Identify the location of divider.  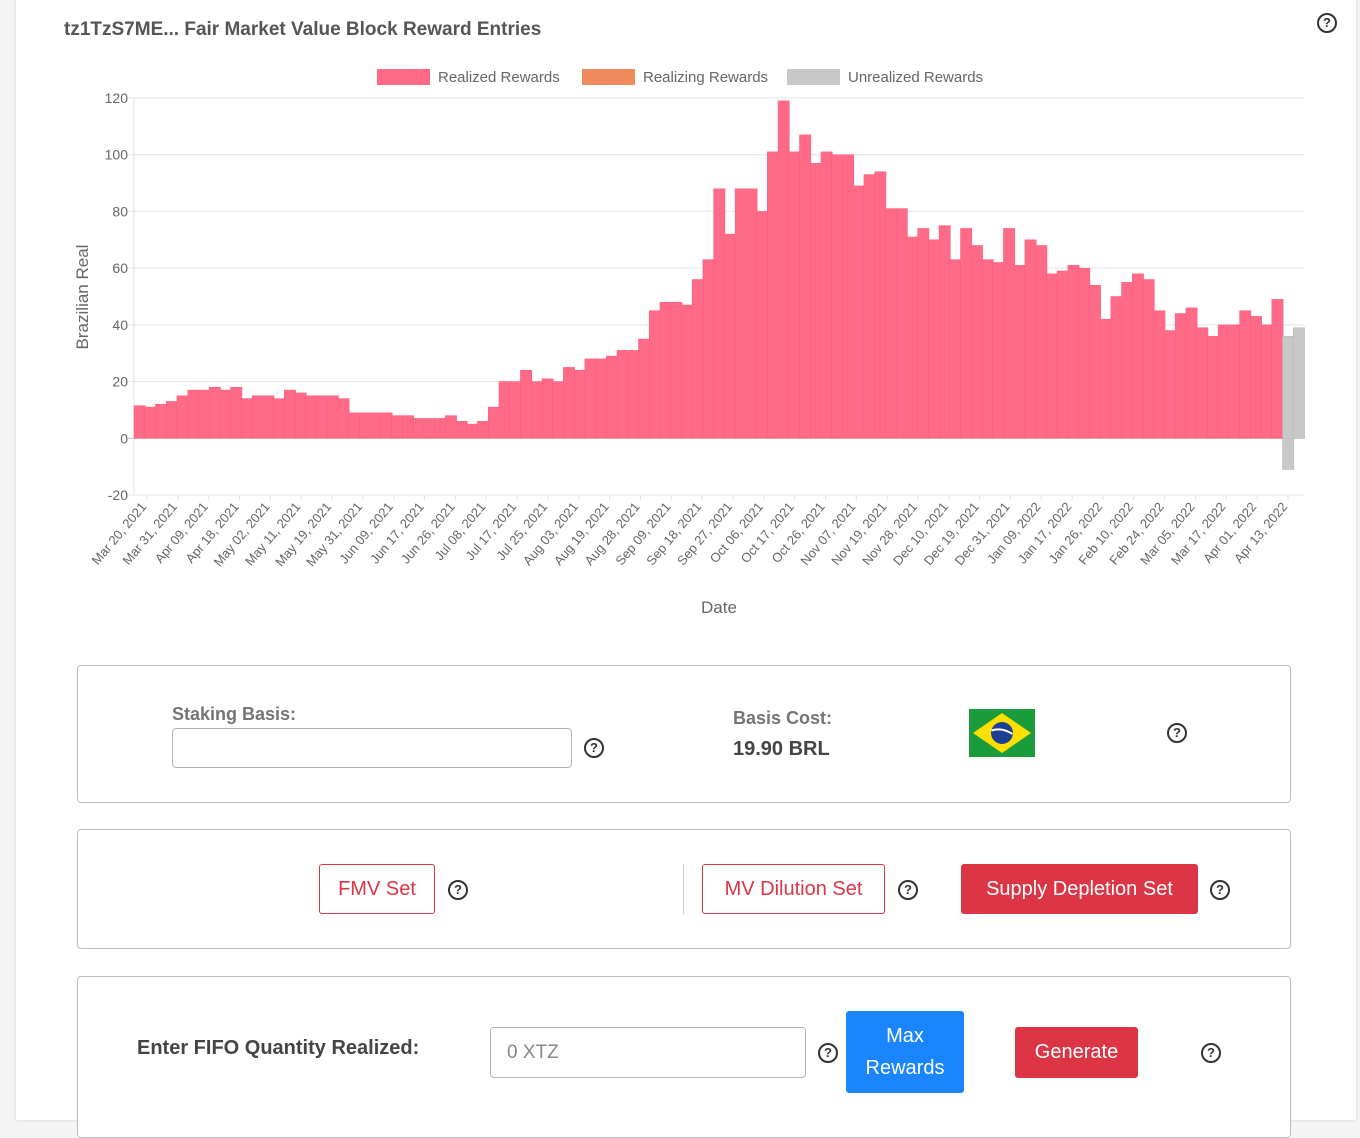
(683, 889).